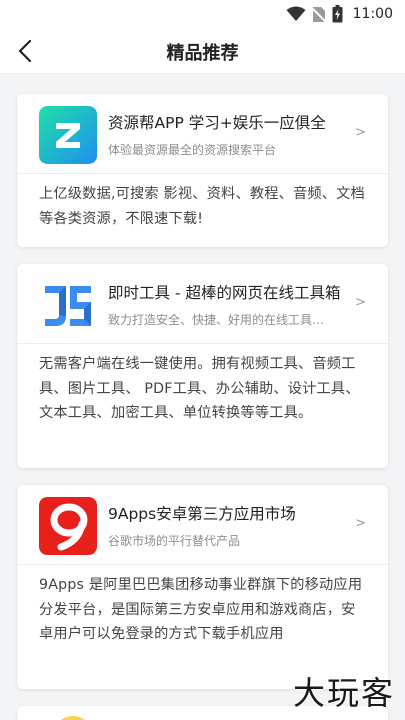 The width and height of the screenshot is (405, 720). What do you see at coordinates (202, 525) in the screenshot?
I see `app-card-header: 9Apps安卓第三方应用市场 谷歌市场的平行替代产品 >` at bounding box center [202, 525].